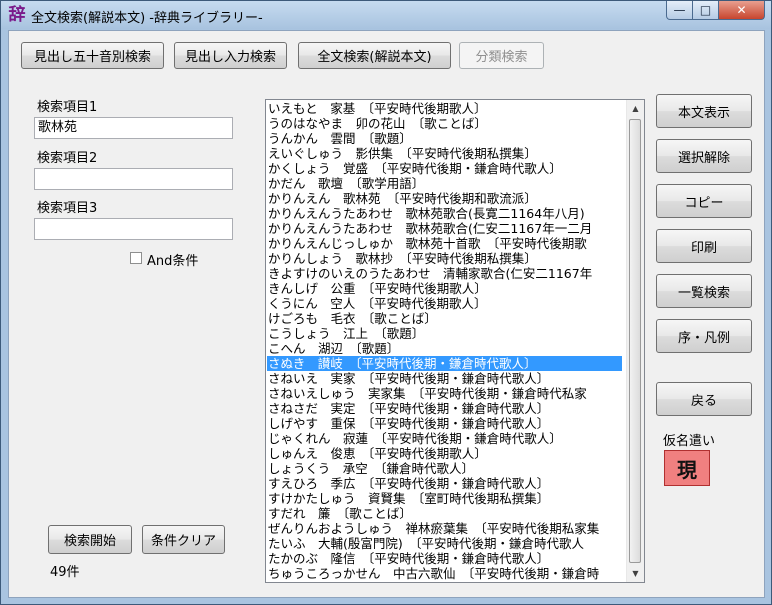 The image size is (772, 605). I want to click on kana-usage-toggle: 現, so click(687, 468).